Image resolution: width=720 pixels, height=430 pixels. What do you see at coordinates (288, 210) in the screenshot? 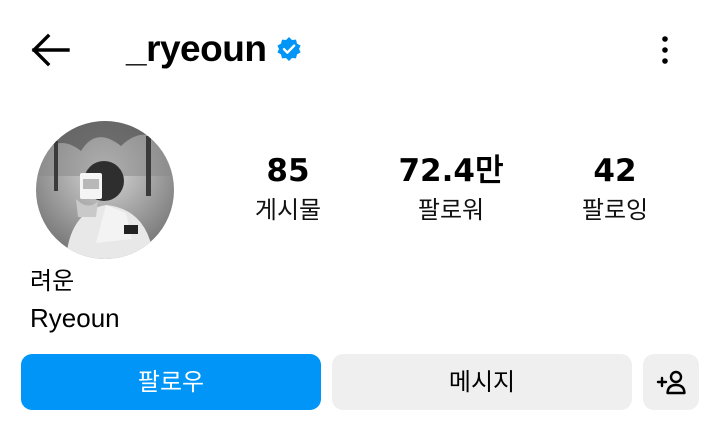
I see `posts-label: 게시물` at bounding box center [288, 210].